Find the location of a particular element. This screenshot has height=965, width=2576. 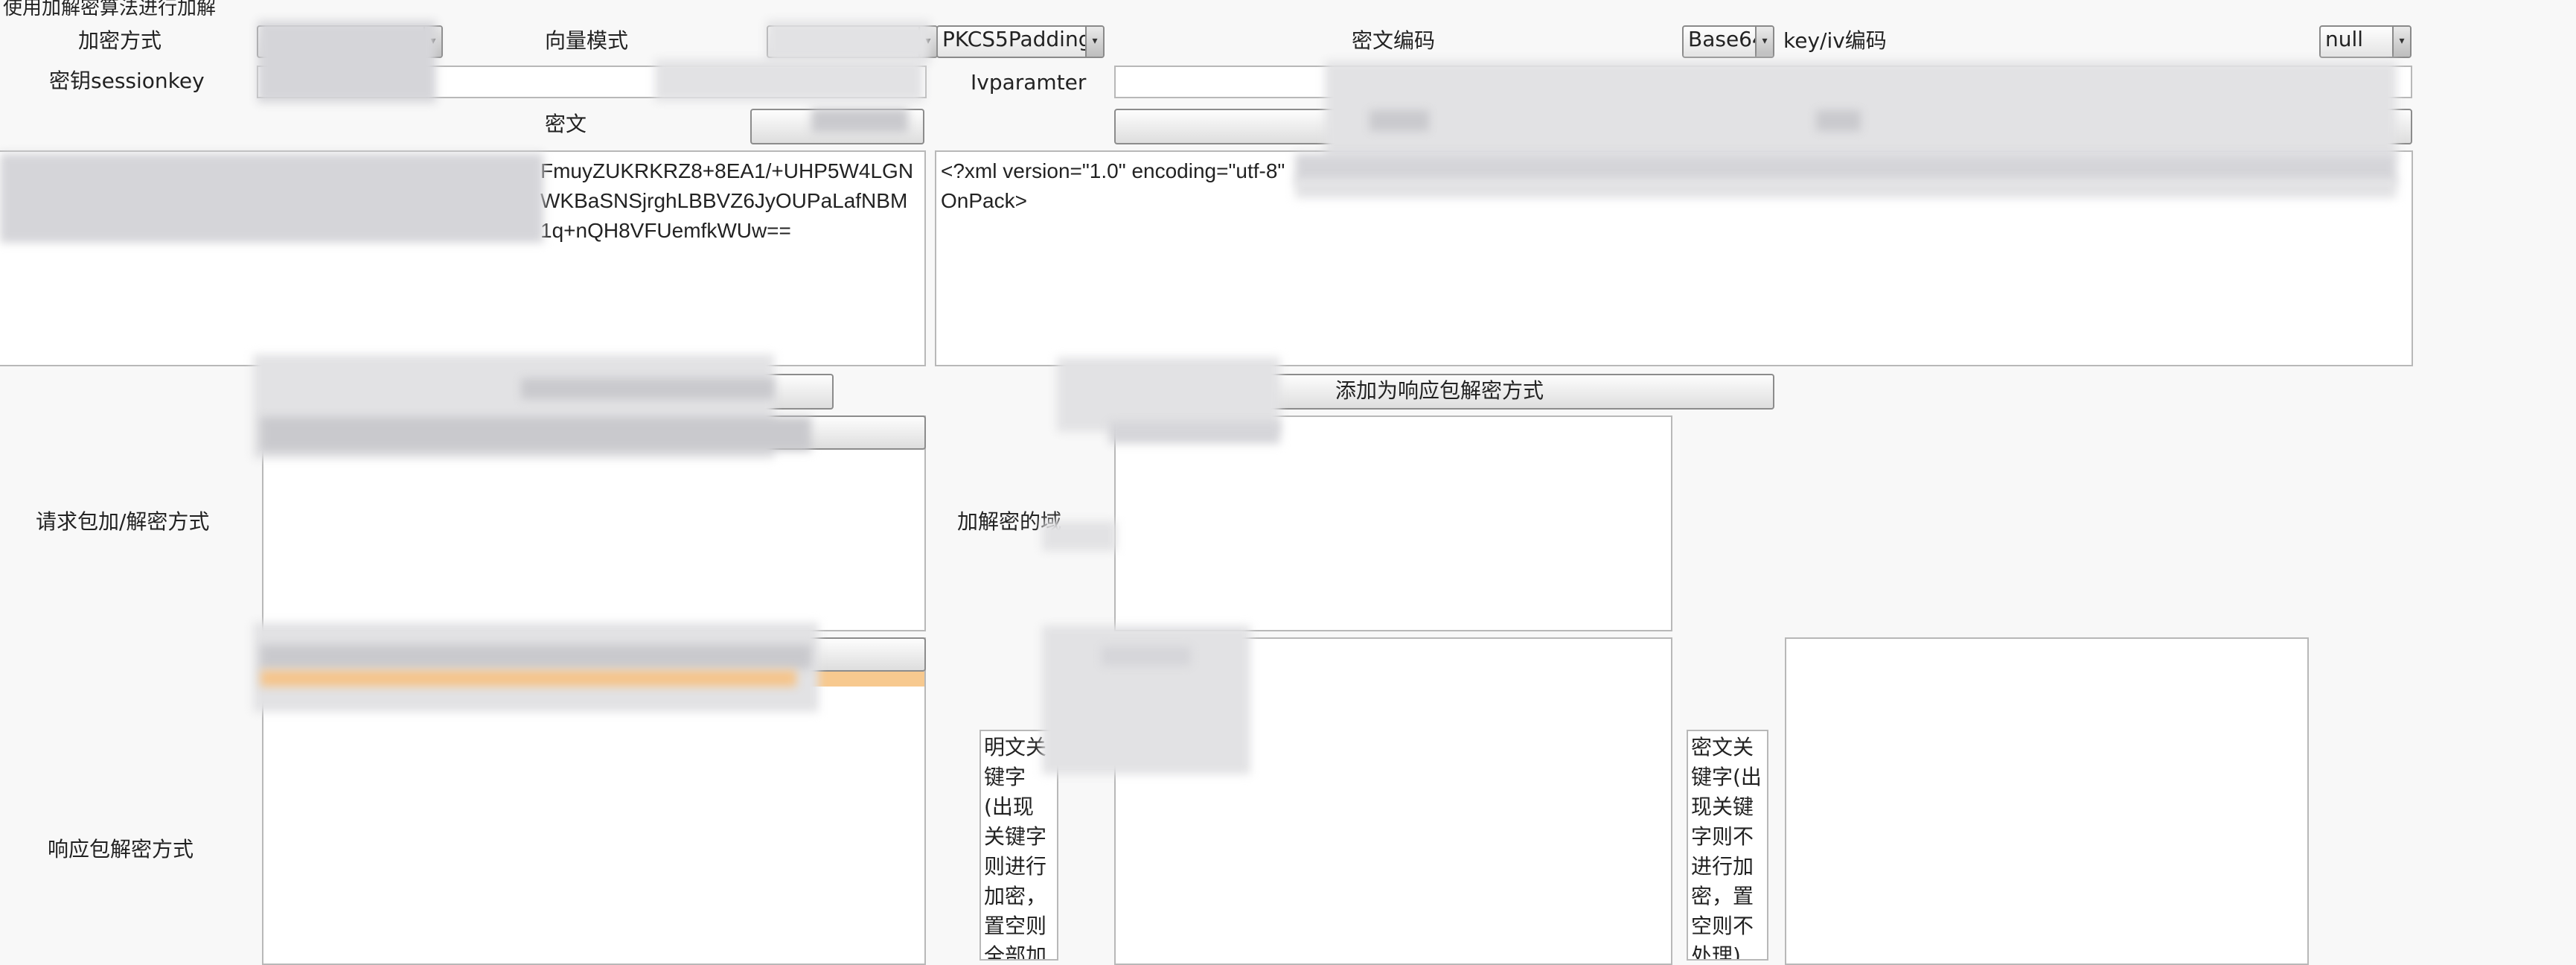

encrypt-field-list is located at coordinates (1393, 523).